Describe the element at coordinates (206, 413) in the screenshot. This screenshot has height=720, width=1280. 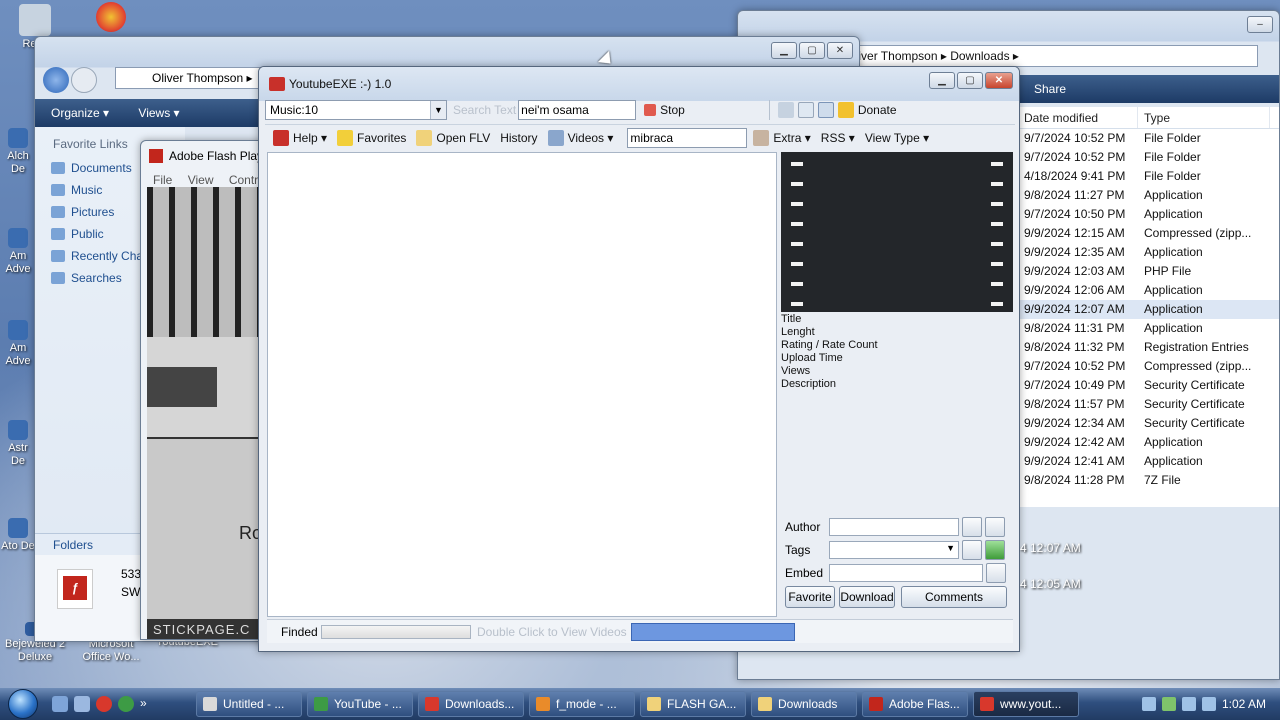
I see `flash-stage: Ro STICKPAGE.C` at that location.